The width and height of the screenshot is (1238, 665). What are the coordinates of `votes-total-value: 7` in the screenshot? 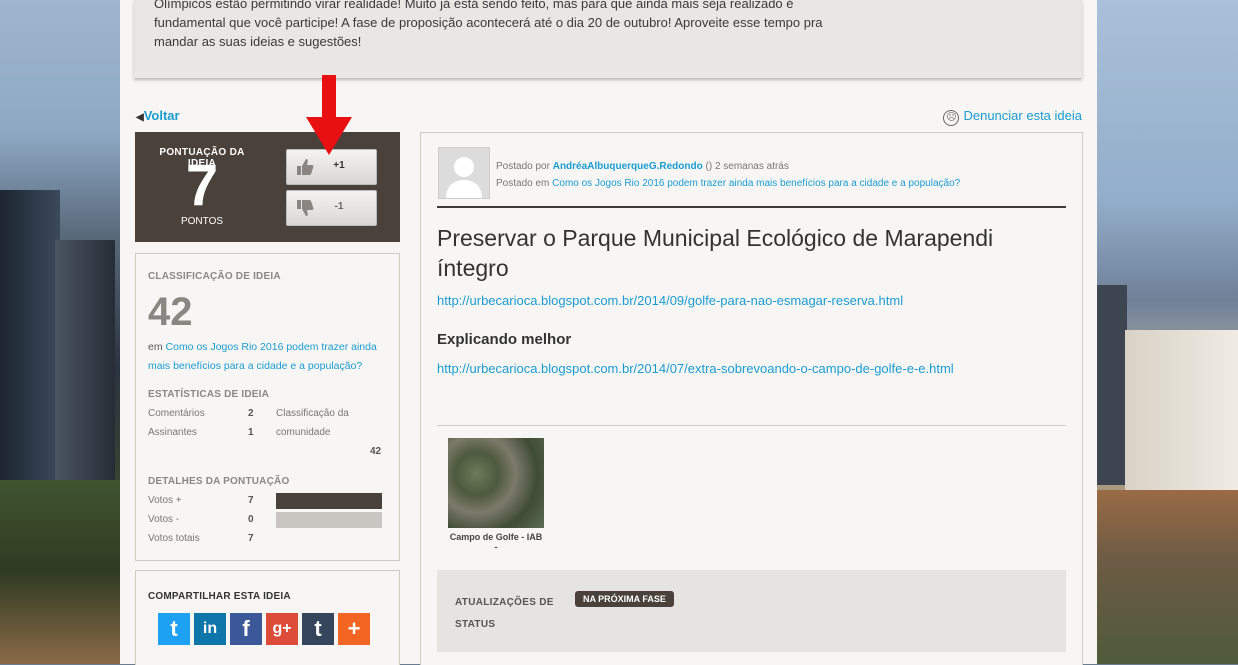 It's located at (251, 538).